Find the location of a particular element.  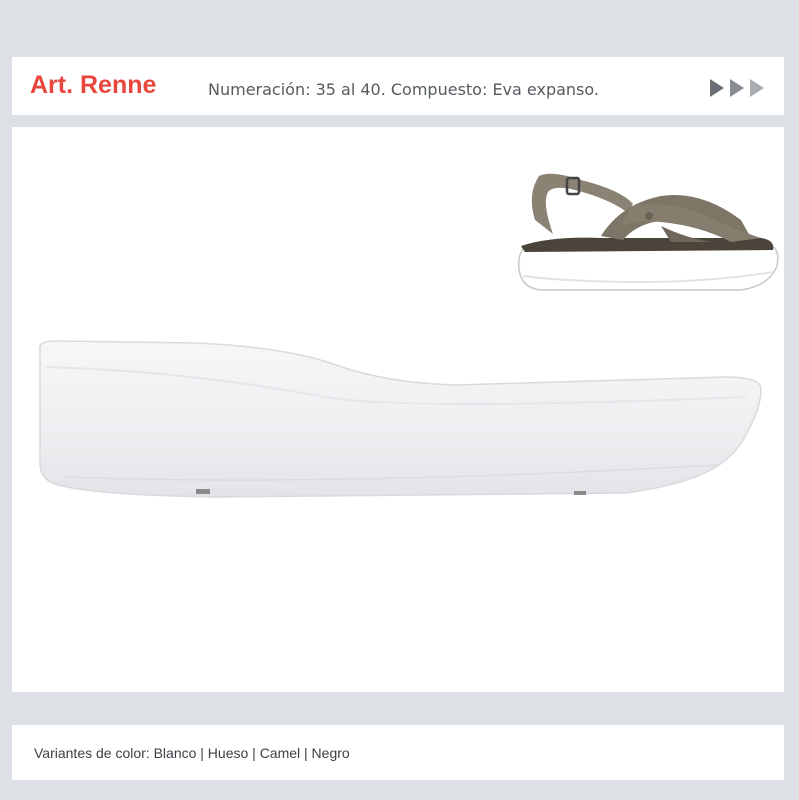

article-title: Art. Renne is located at coordinates (93, 85).